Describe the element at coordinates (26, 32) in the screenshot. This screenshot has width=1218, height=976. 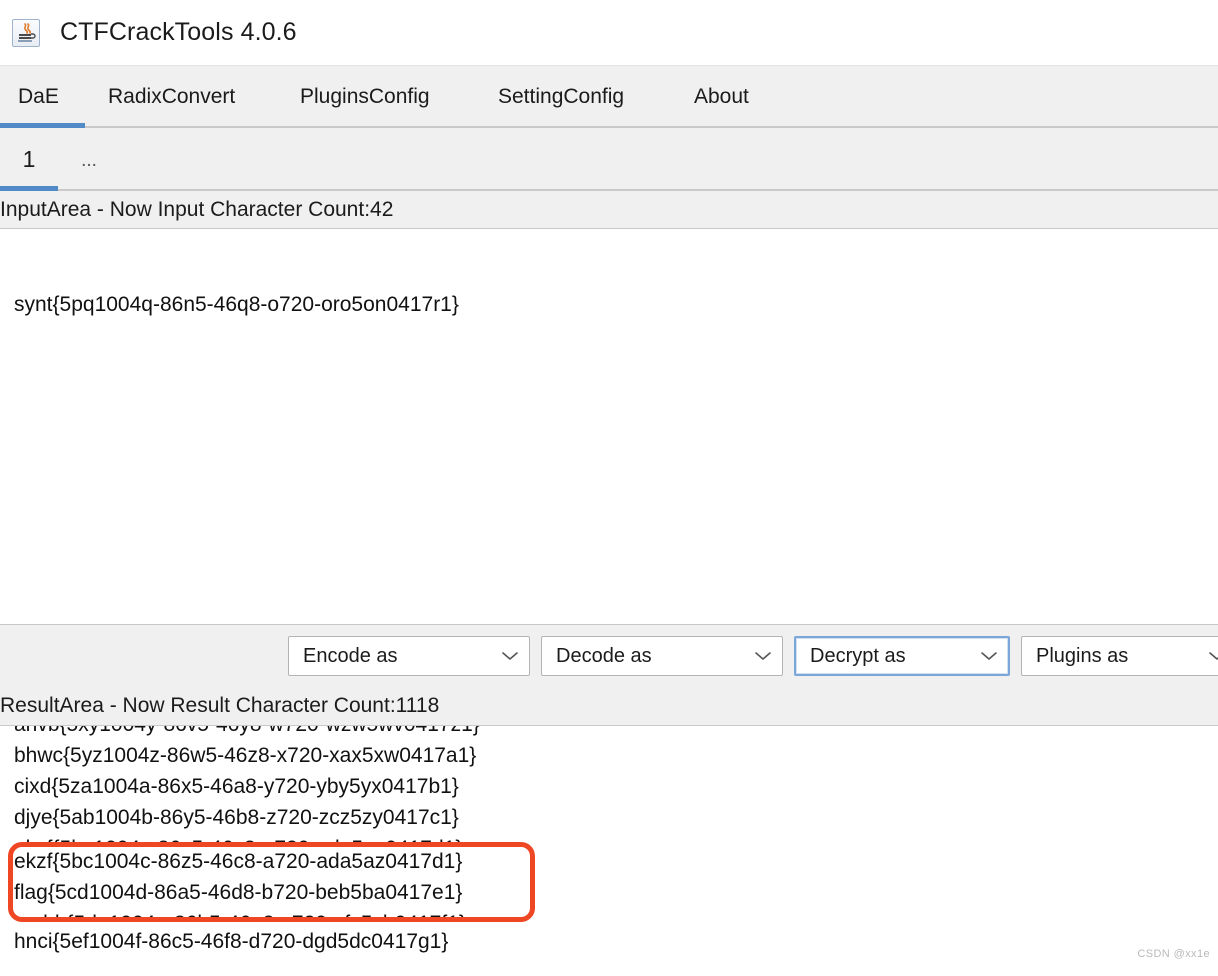
I see `java-coffee-cup-icon` at that location.